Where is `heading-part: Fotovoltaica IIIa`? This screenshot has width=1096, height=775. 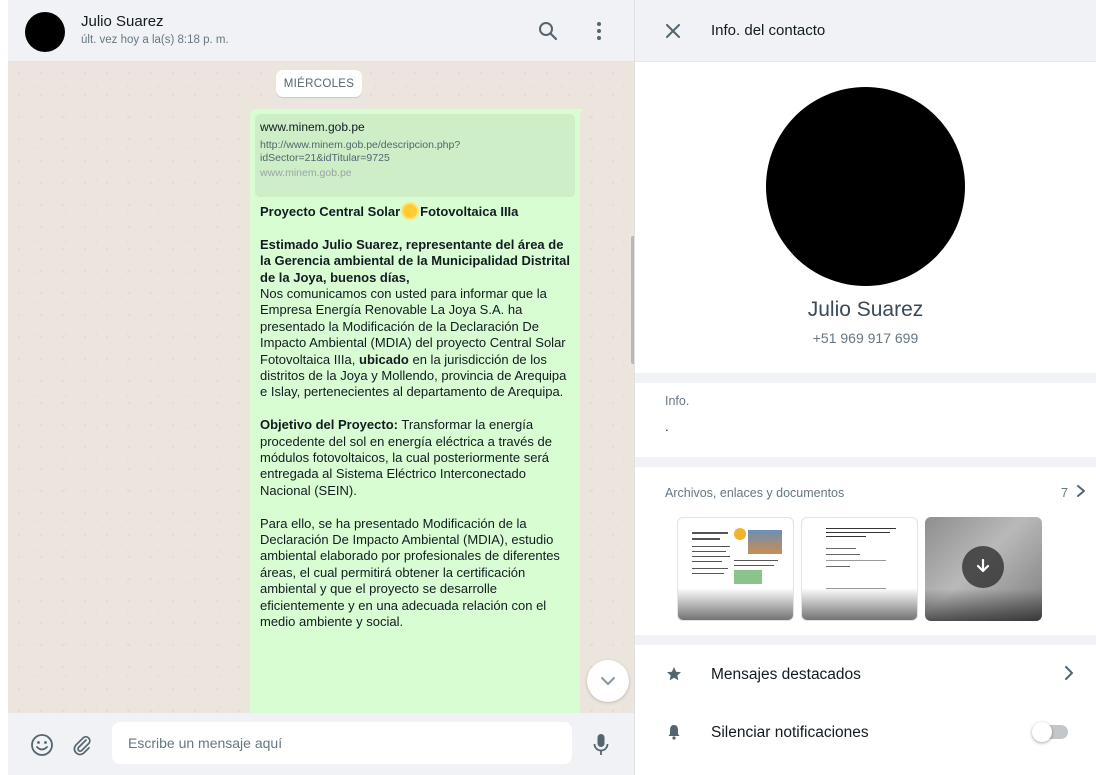 heading-part: Fotovoltaica IIIa is located at coordinates (469, 211).